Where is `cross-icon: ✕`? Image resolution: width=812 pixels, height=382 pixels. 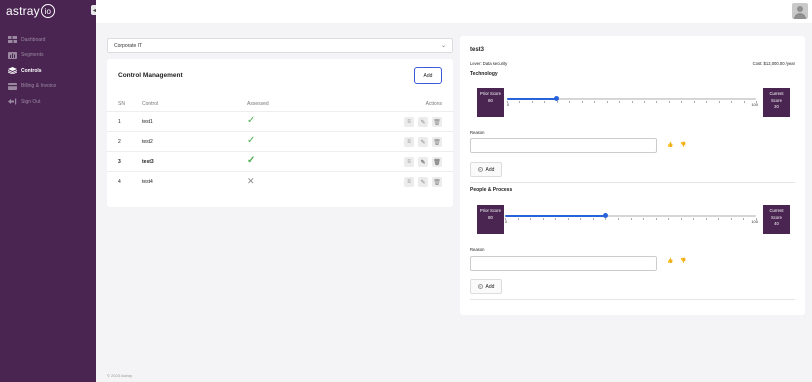 cross-icon: ✕ is located at coordinates (251, 181).